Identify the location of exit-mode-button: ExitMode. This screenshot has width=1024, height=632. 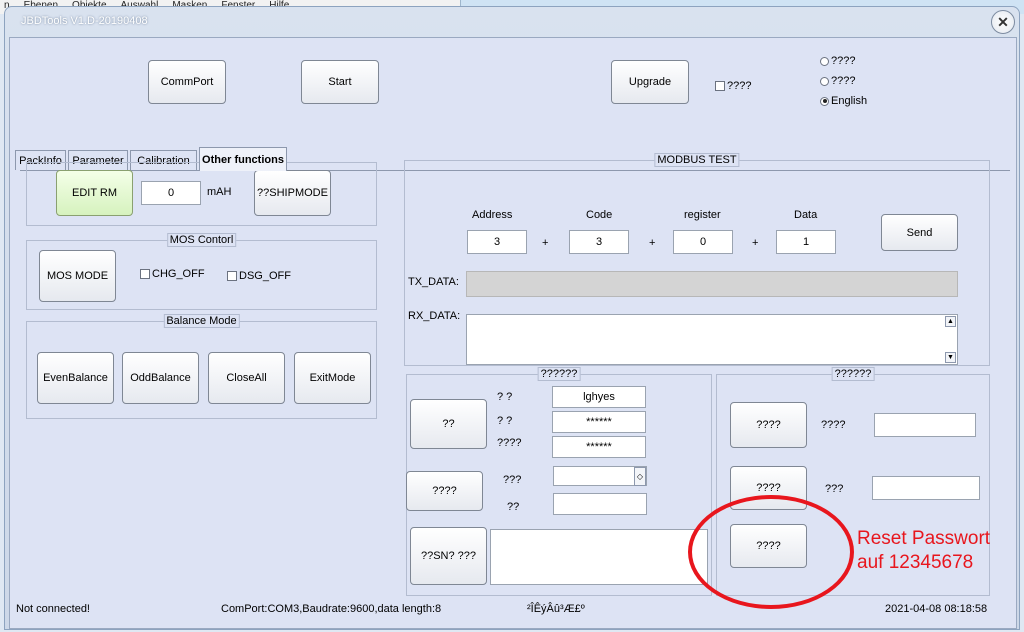
(332, 378).